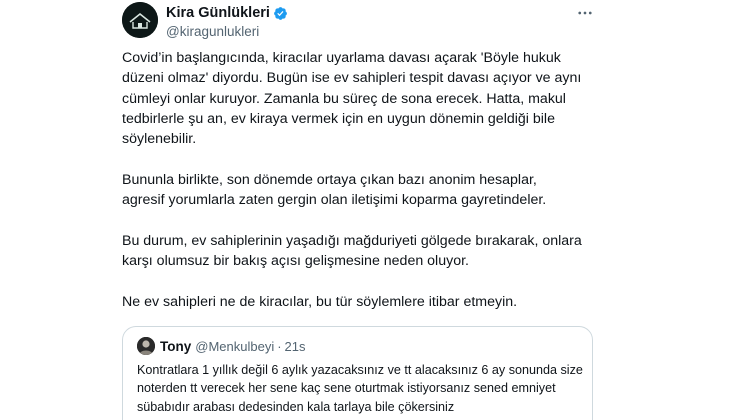 This screenshot has height=420, width=730. I want to click on quoted-timestamp: 21s, so click(295, 346).